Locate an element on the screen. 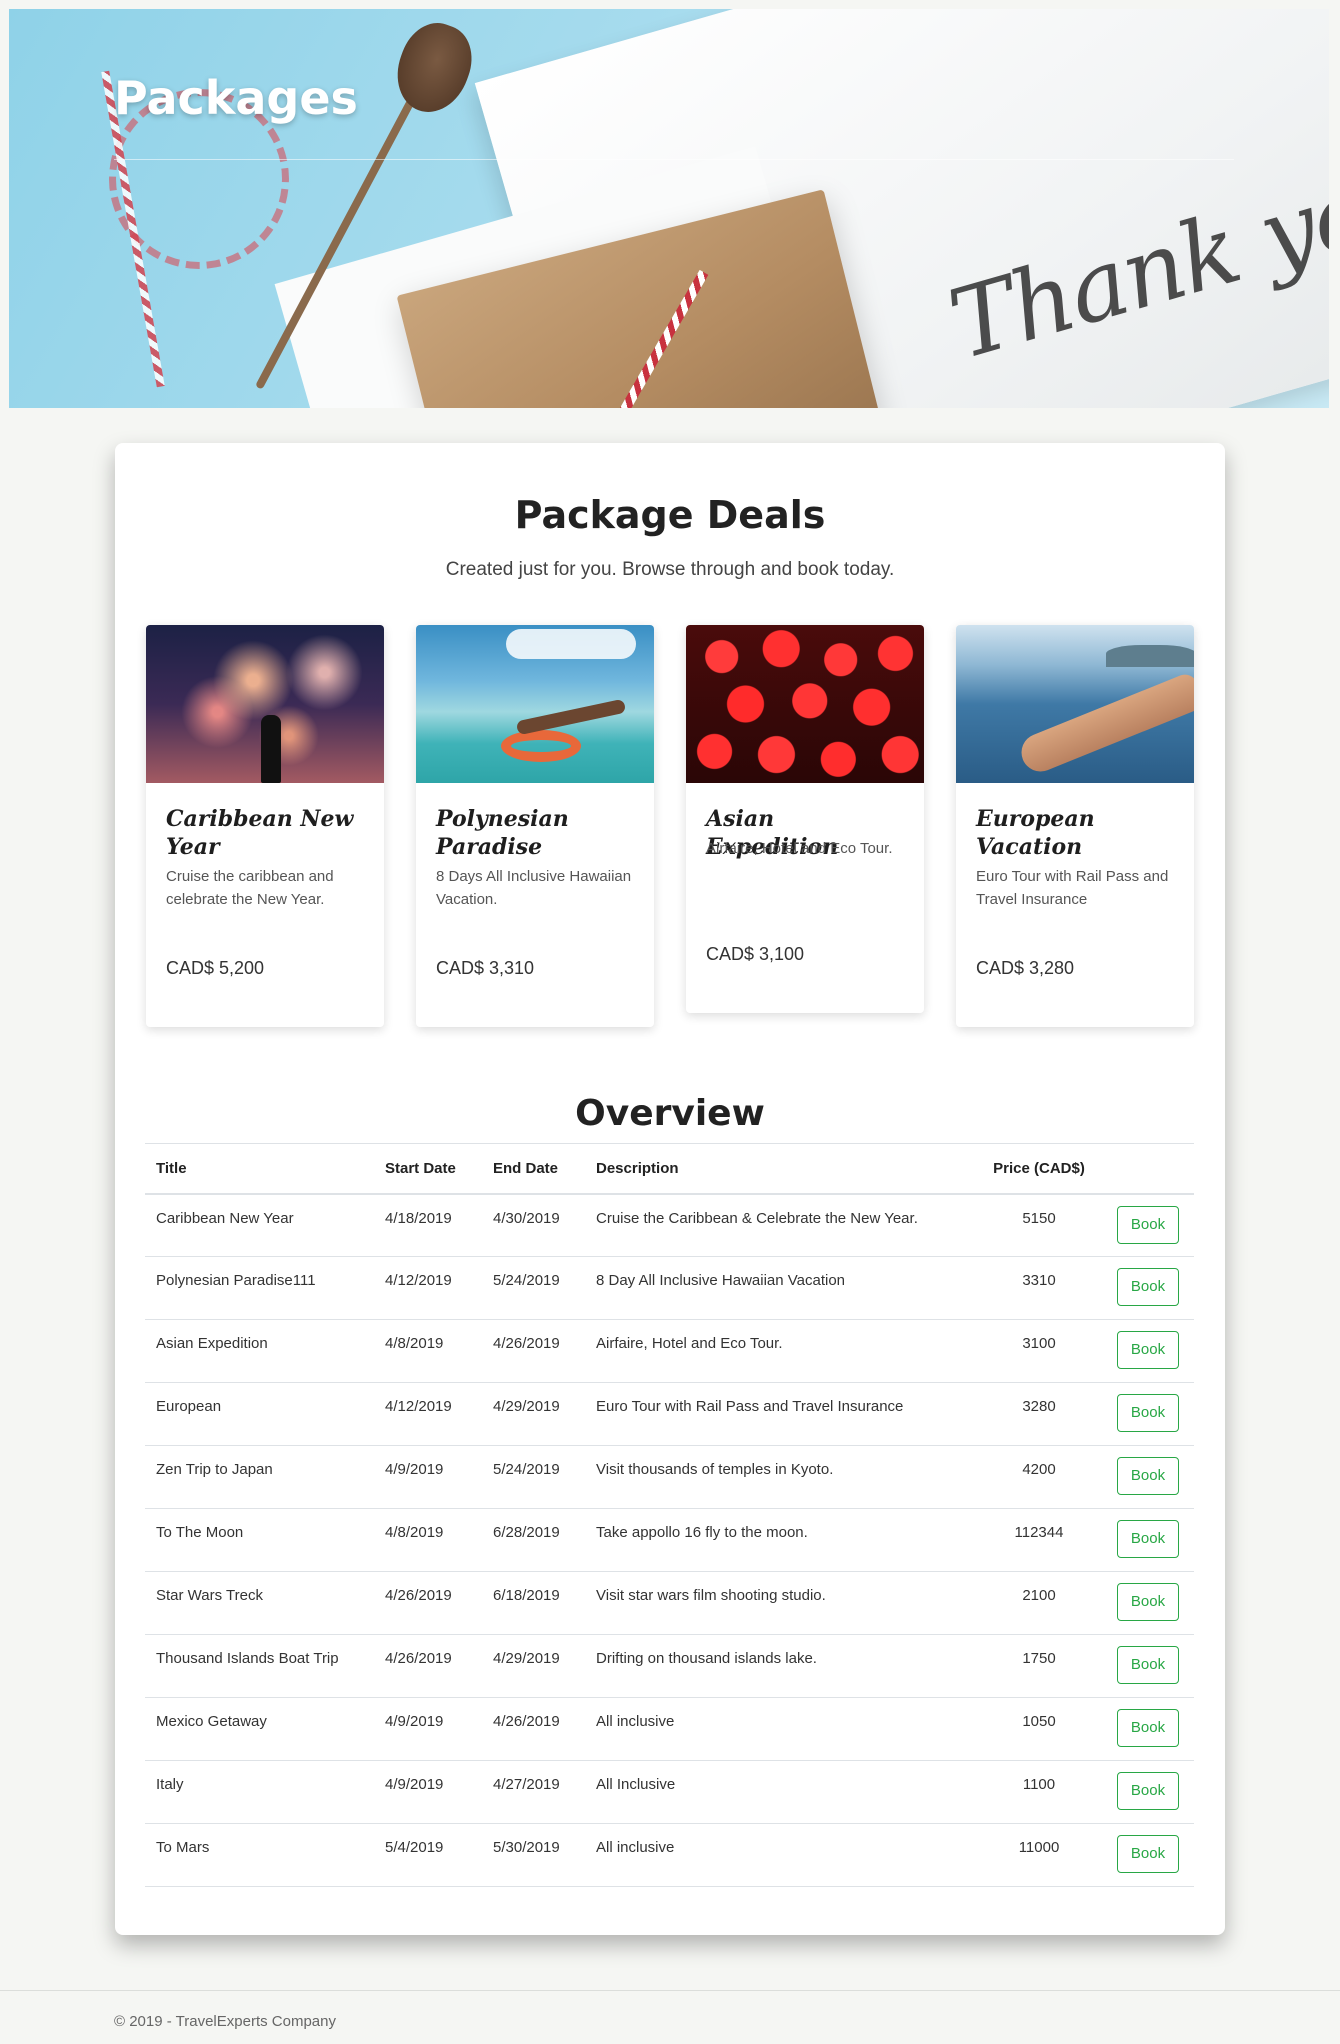 This screenshot has height=2044, width=1340. cell-end-date: 4/29/2019 is located at coordinates (533, 1666).